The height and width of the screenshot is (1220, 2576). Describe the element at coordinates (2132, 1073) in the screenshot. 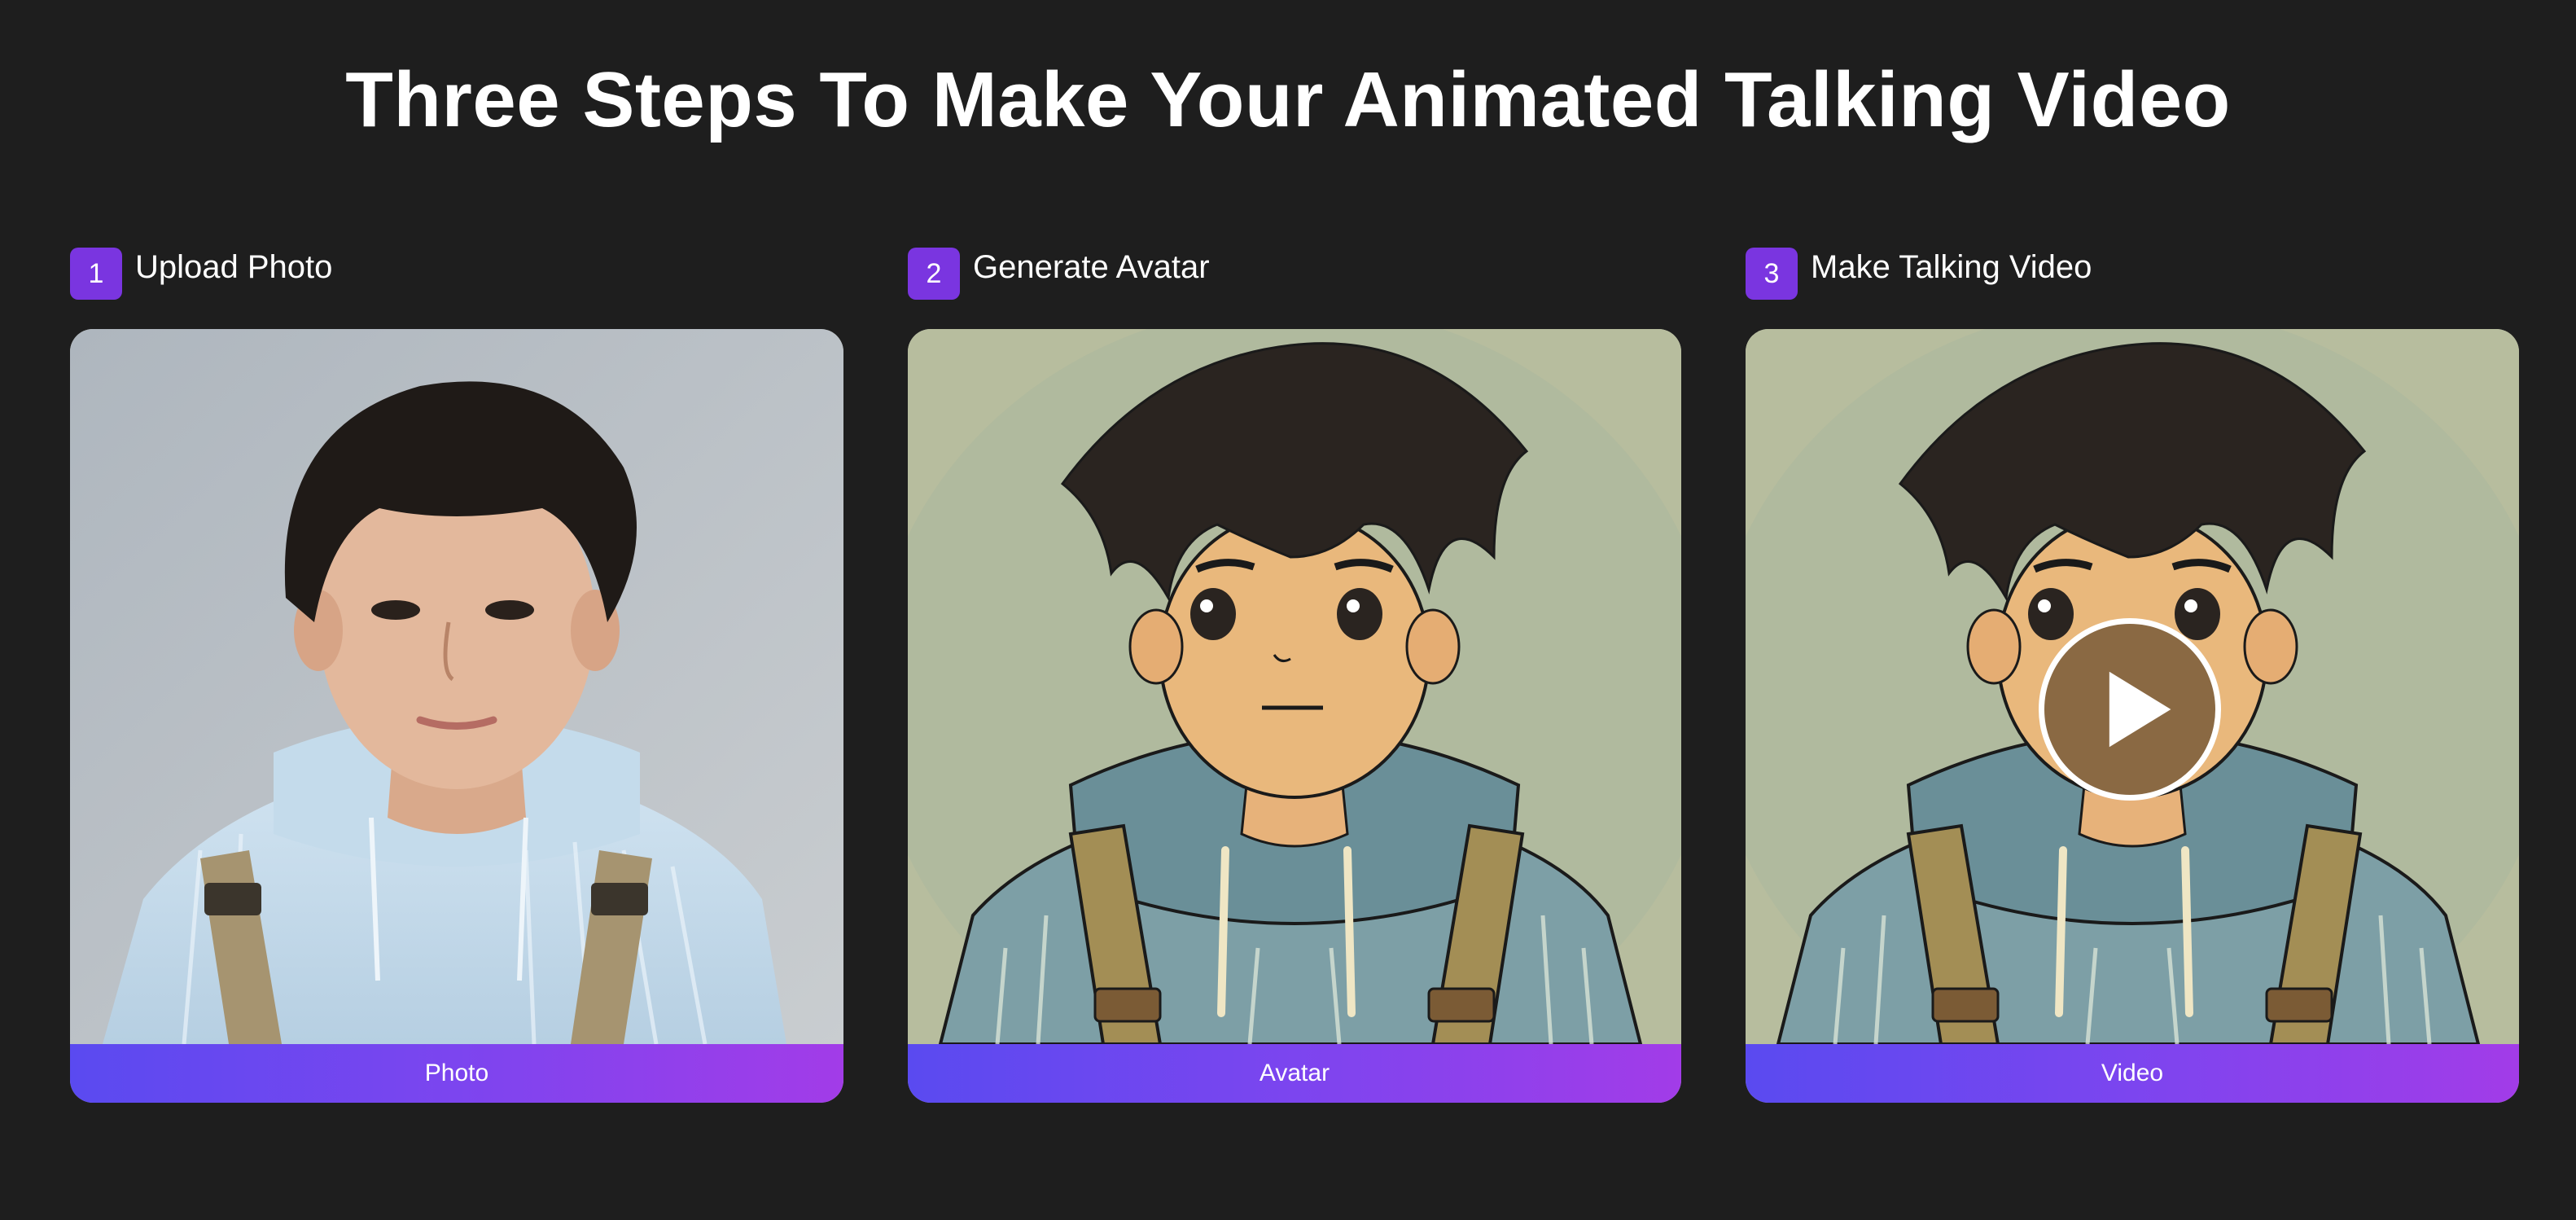

I see `card-caption: Video` at that location.